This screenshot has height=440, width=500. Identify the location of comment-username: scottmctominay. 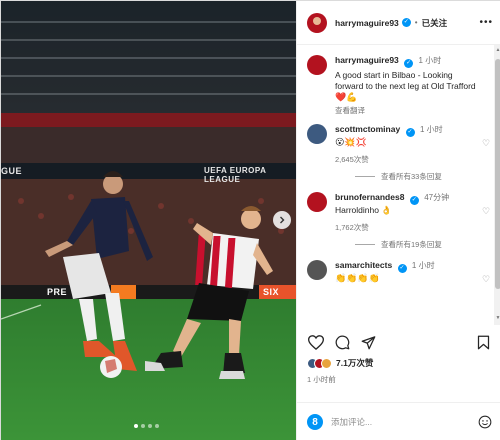
(367, 129).